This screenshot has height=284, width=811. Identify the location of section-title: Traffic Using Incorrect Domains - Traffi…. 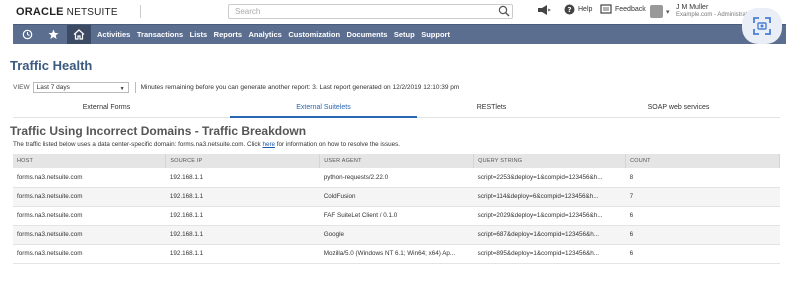
(158, 131).